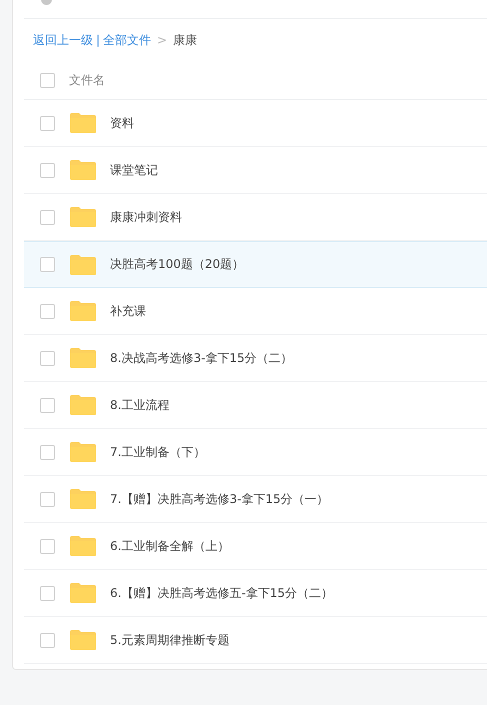 Image resolution: width=487 pixels, height=705 pixels. What do you see at coordinates (255, 123) in the screenshot?
I see `file-row: 资料` at bounding box center [255, 123].